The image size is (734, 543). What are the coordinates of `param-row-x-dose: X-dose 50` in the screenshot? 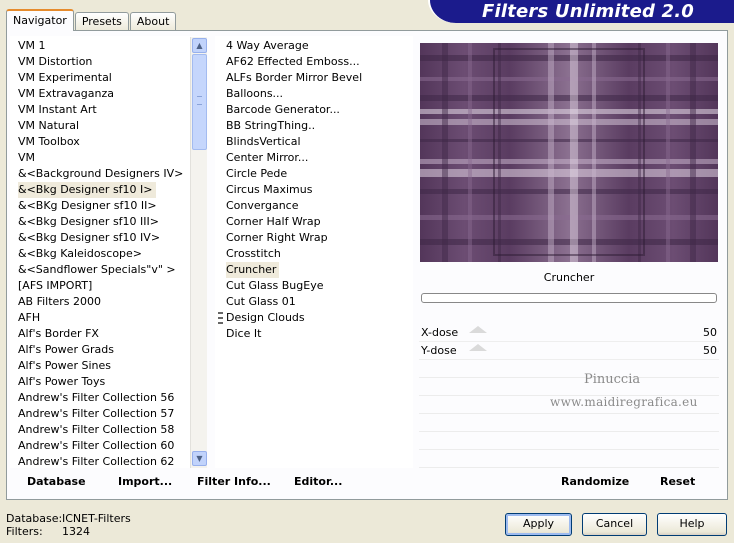 It's located at (569, 333).